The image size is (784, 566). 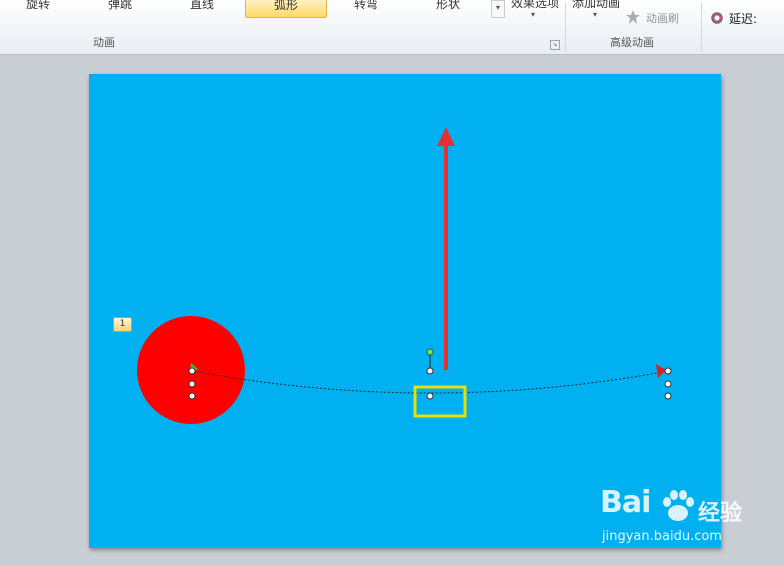 I want to click on yellow-highlight-box, so click(x=440, y=401).